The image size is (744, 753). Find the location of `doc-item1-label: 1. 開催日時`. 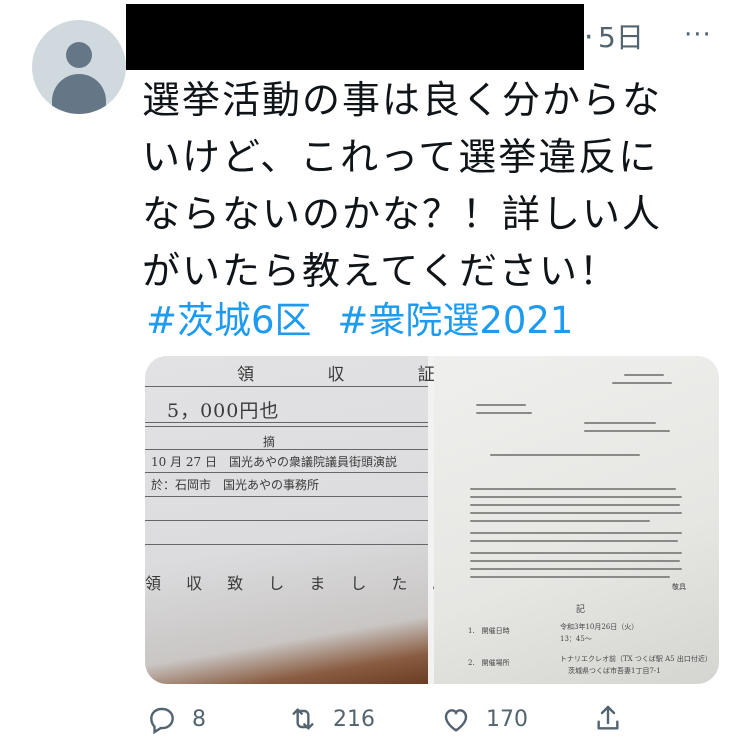

doc-item1-label: 1. 開催日時 is located at coordinates (489, 631).